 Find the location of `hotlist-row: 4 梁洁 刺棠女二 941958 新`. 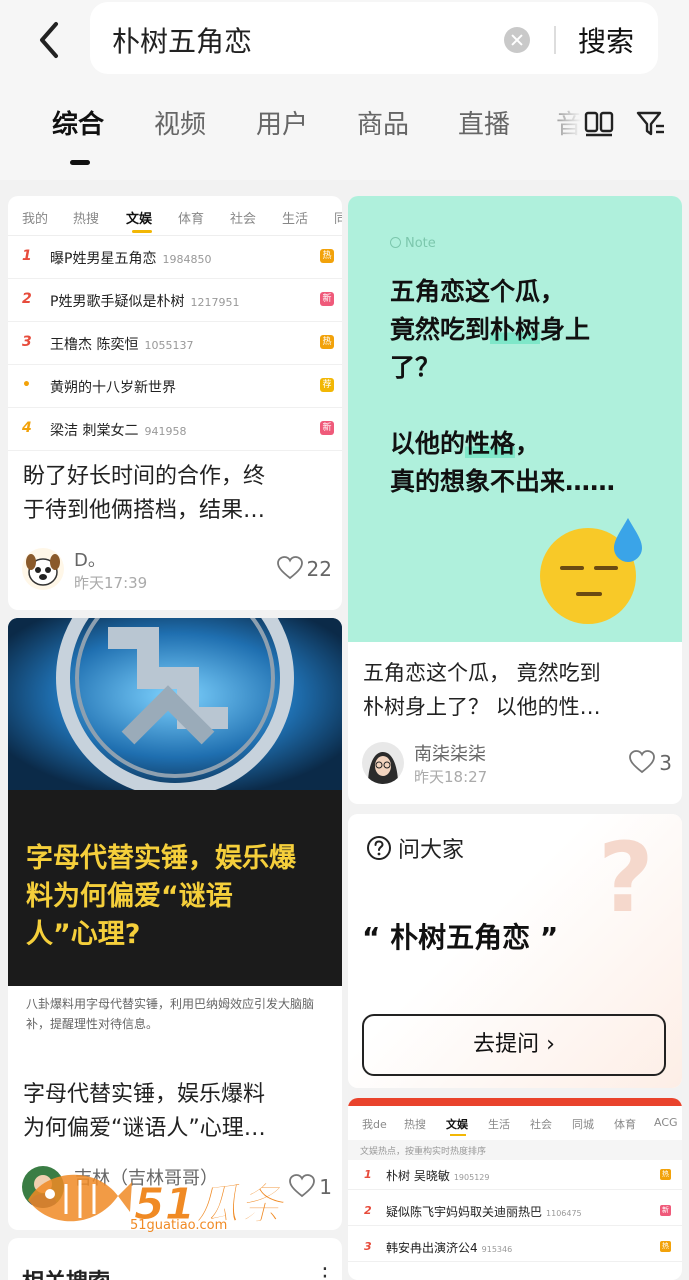

hotlist-row: 4 梁洁 刺棠女二 941958 新 is located at coordinates (175, 429).